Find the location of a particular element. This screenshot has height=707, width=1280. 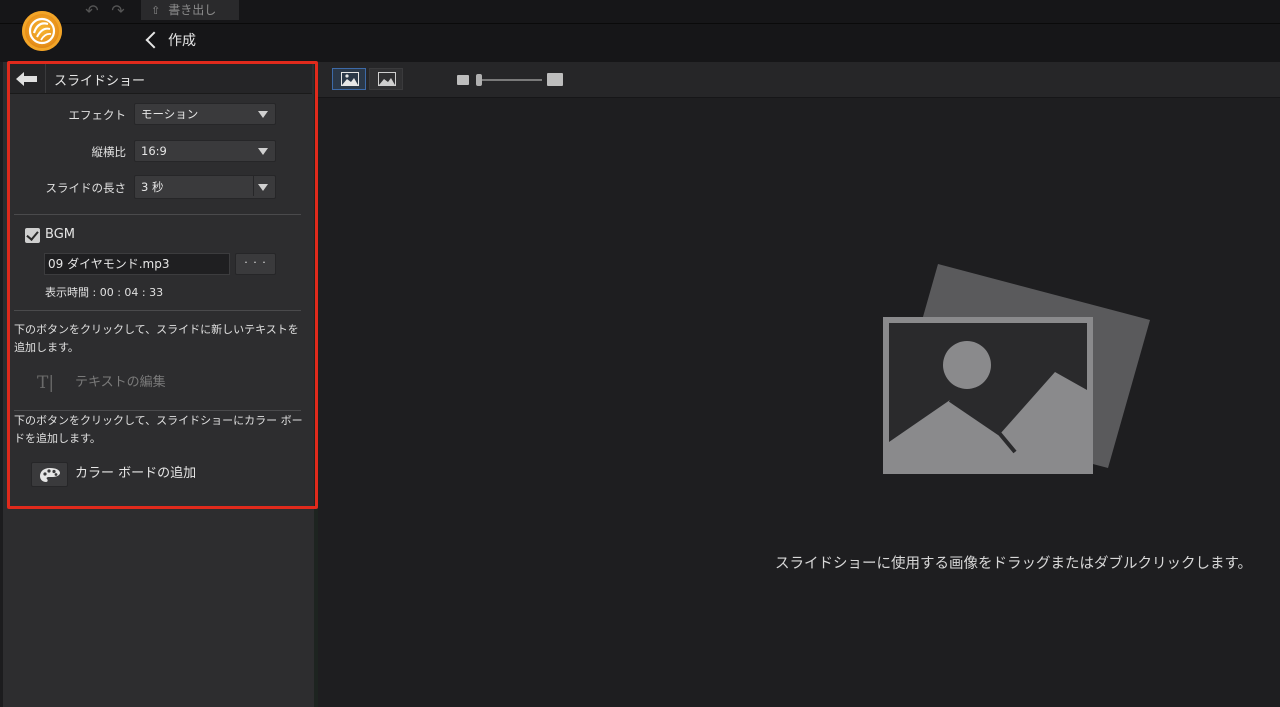

top-bar-divider is located at coordinates (640, 23).